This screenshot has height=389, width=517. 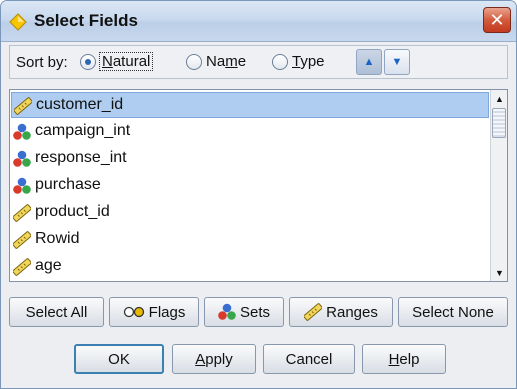 What do you see at coordinates (88, 62) in the screenshot?
I see `sort-natural-radio` at bounding box center [88, 62].